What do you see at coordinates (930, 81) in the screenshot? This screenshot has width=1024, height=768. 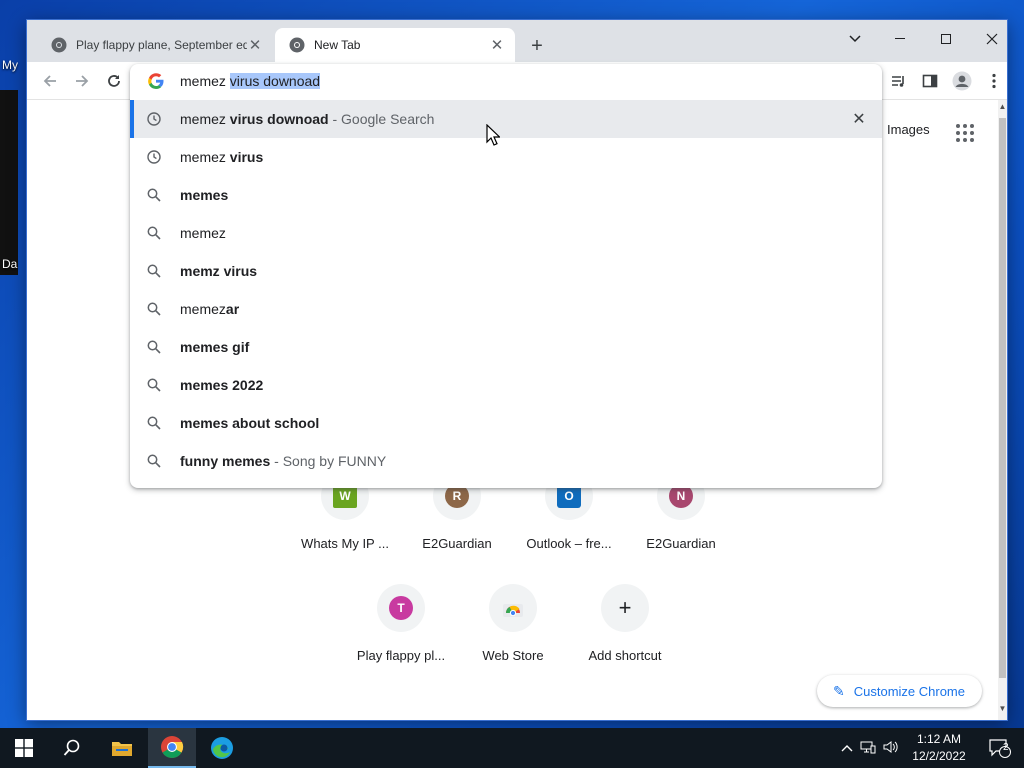 I see `side-panel-icon` at bounding box center [930, 81].